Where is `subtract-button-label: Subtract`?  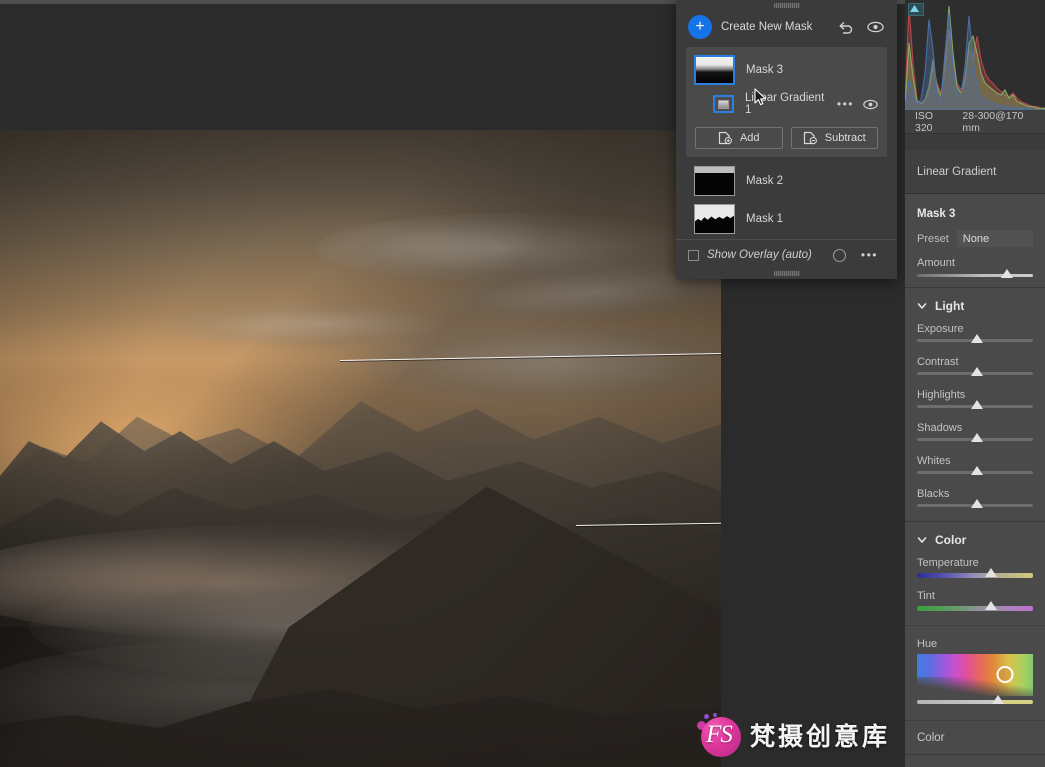 subtract-button-label: Subtract is located at coordinates (845, 138).